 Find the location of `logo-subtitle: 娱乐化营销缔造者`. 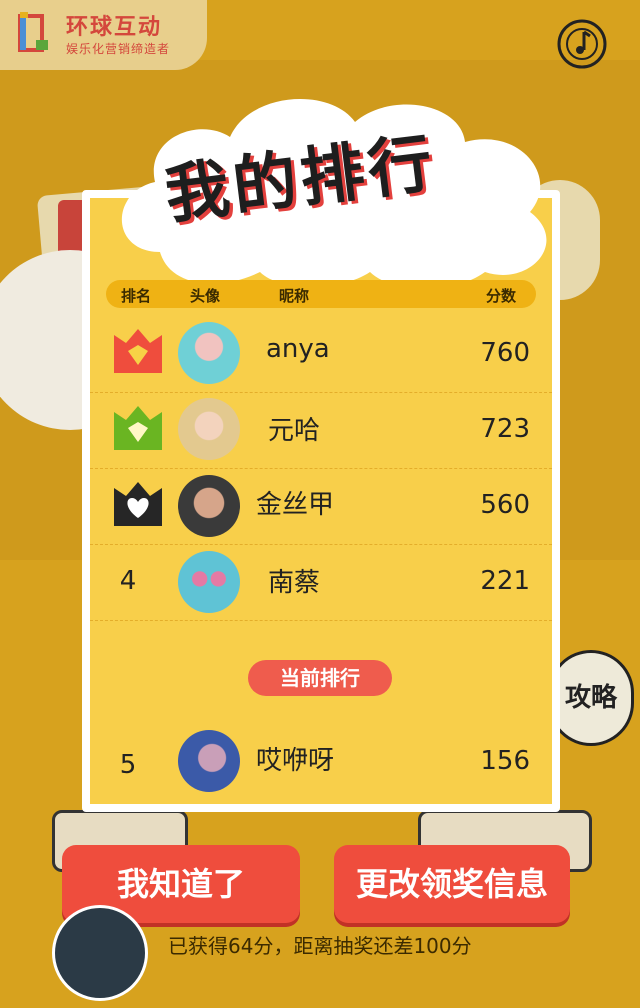

logo-subtitle: 娱乐化营销缔造者 is located at coordinates (118, 49).